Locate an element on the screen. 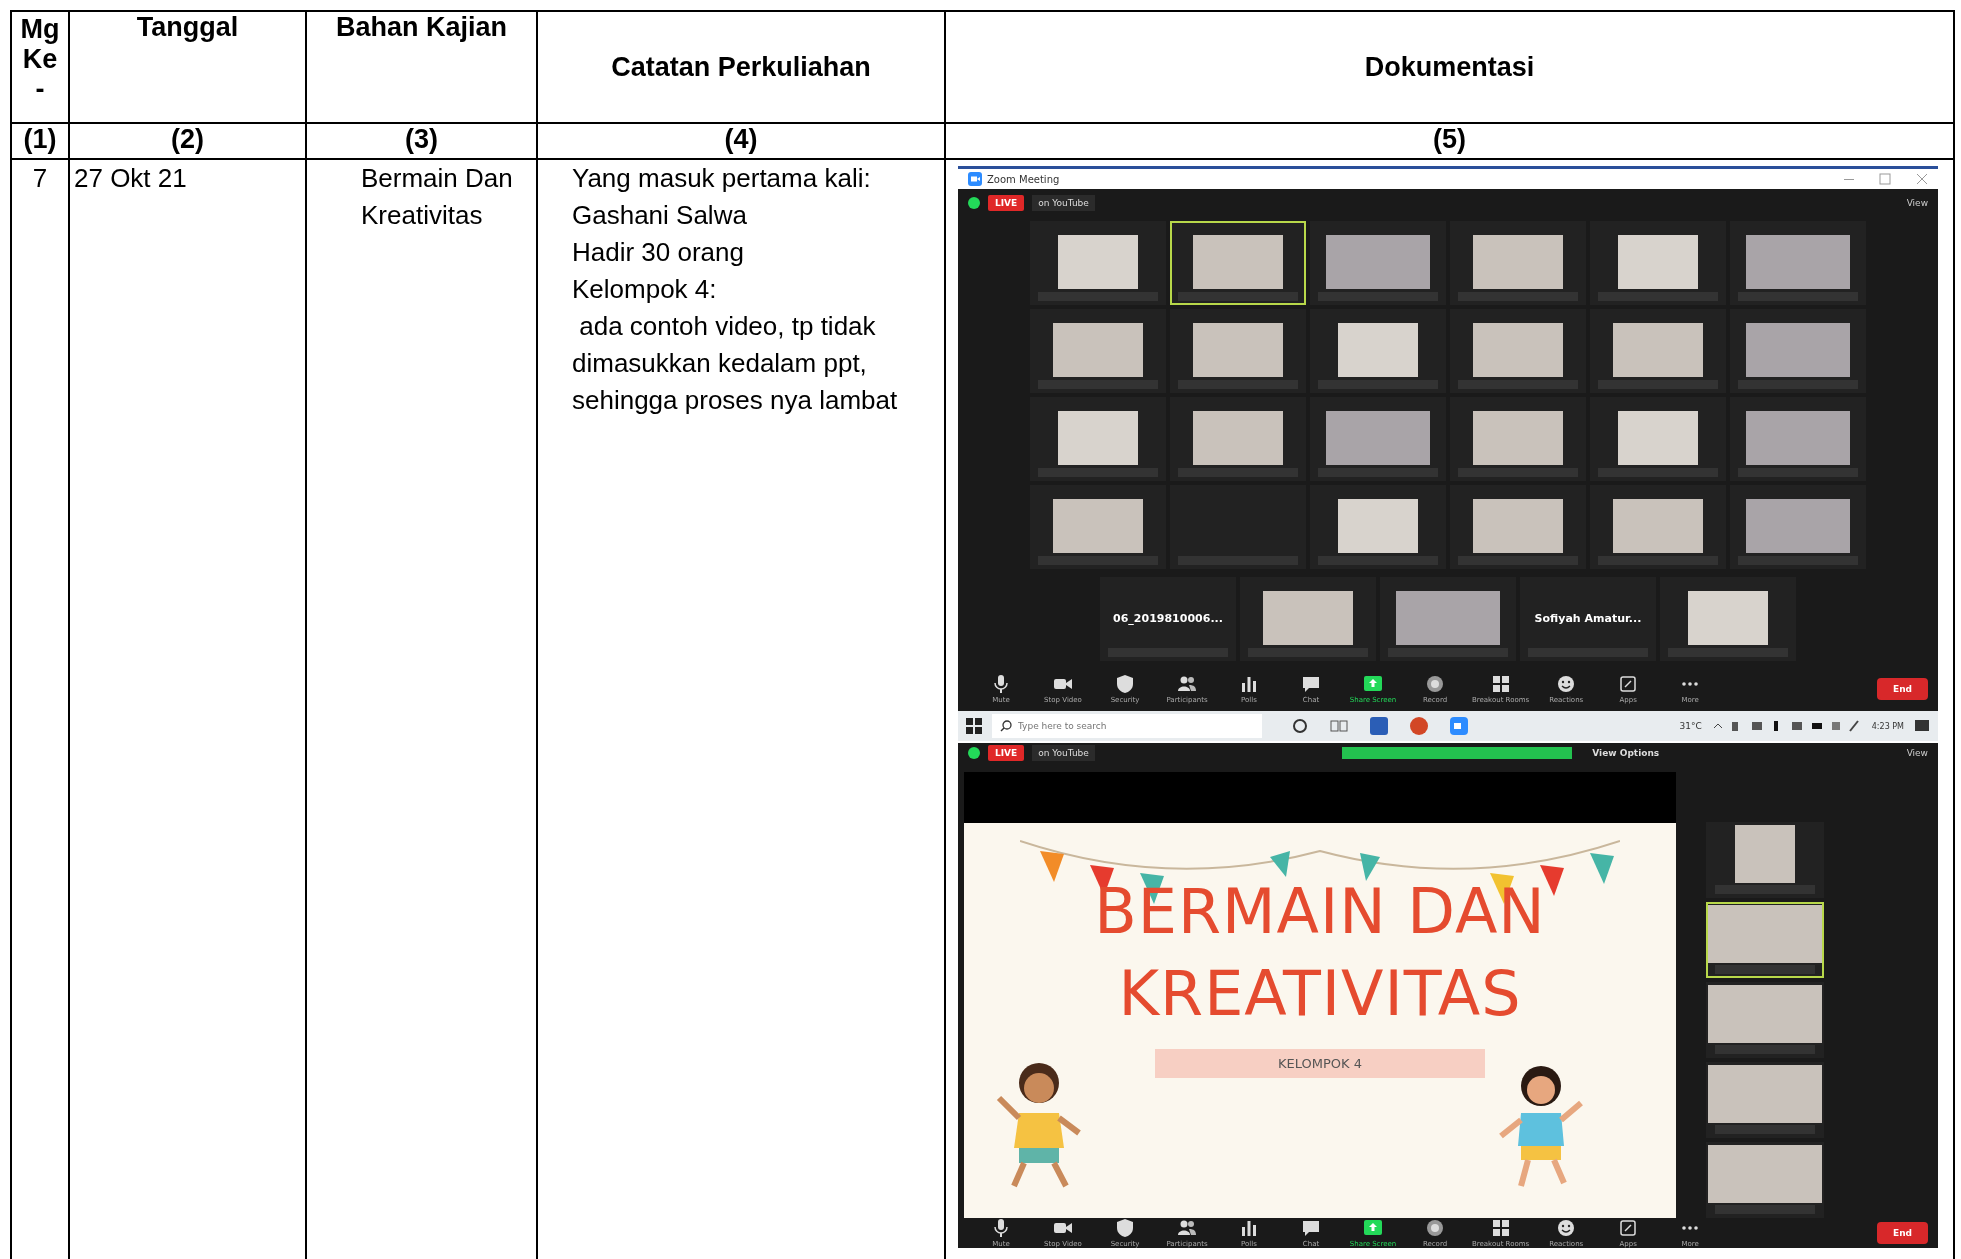 The height and width of the screenshot is (1259, 1961). column-header: Catatan Perkuliahan is located at coordinates (741, 67).